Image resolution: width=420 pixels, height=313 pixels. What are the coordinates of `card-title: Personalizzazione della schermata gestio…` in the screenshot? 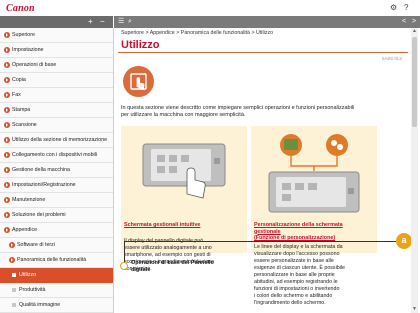 It's located at (317, 232).